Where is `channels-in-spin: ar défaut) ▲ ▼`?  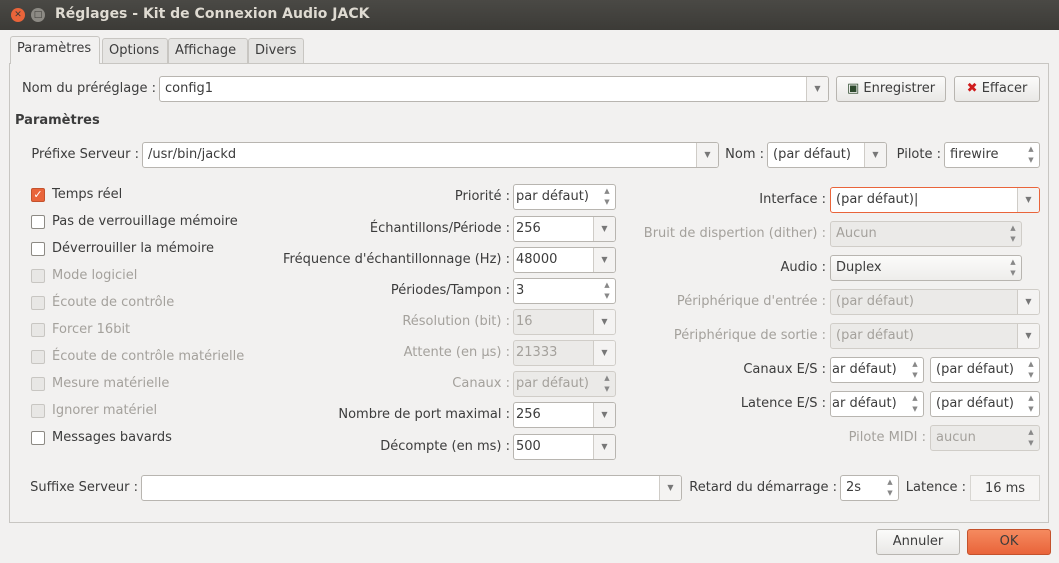
channels-in-spin: ar défaut) ▲ ▼ is located at coordinates (877, 370).